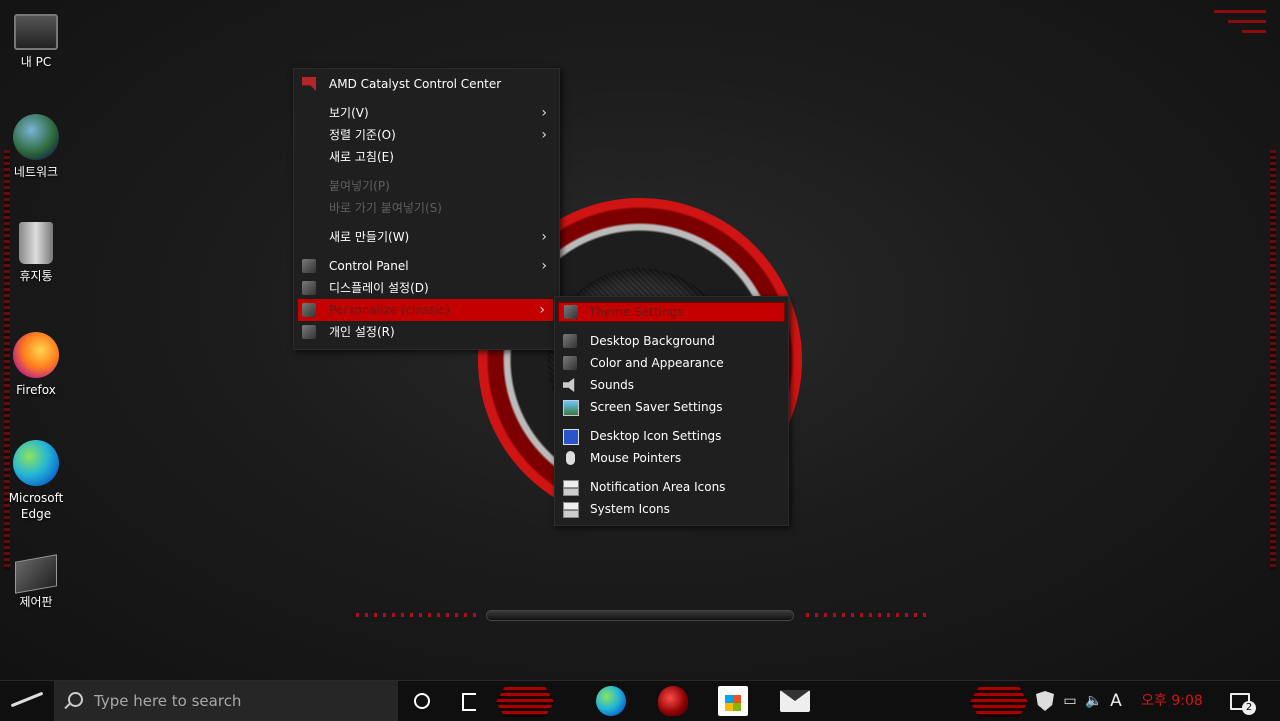  I want to click on submenu-item-sounds: Sounds, so click(671, 385).